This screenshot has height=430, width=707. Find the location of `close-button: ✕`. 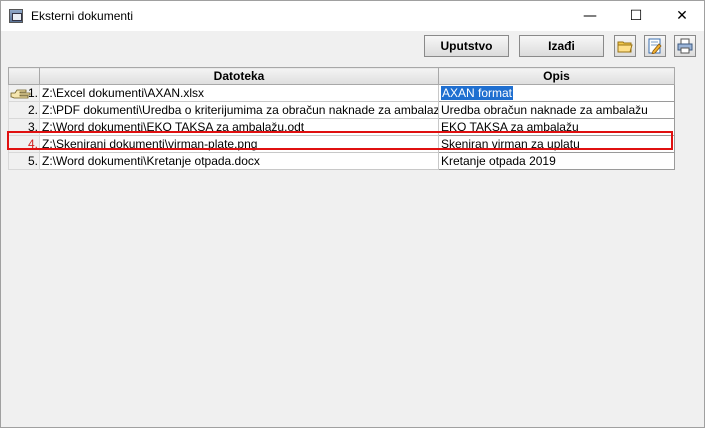

close-button: ✕ is located at coordinates (682, 16).